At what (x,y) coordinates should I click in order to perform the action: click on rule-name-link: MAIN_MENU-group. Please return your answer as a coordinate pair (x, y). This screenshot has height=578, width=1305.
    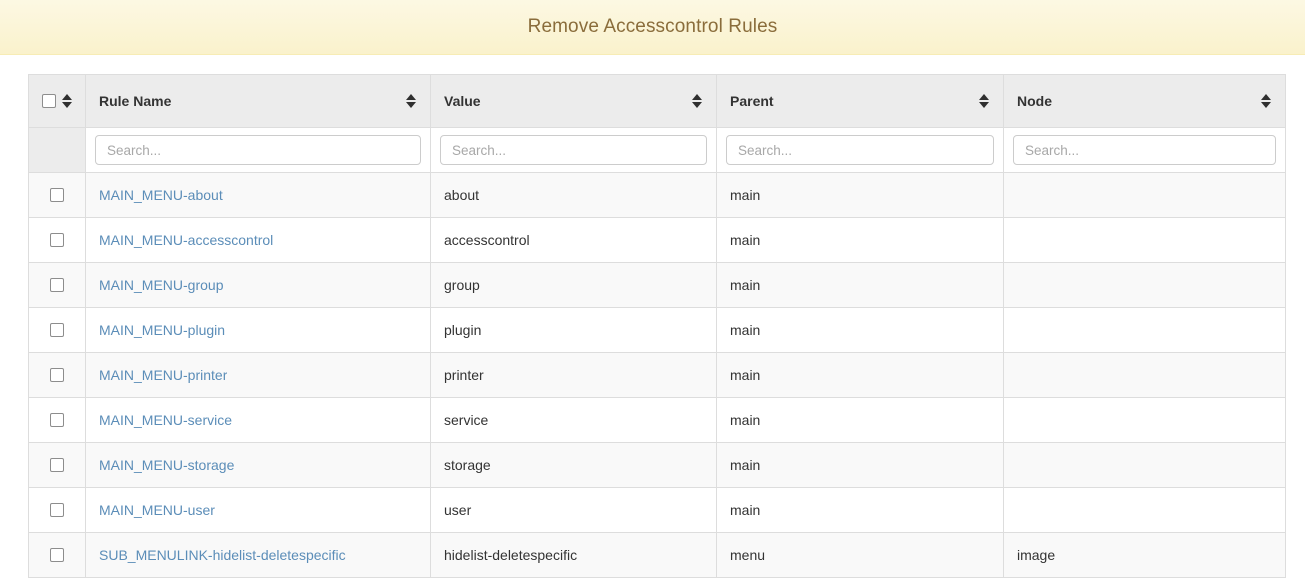
    Looking at the image, I should click on (161, 285).